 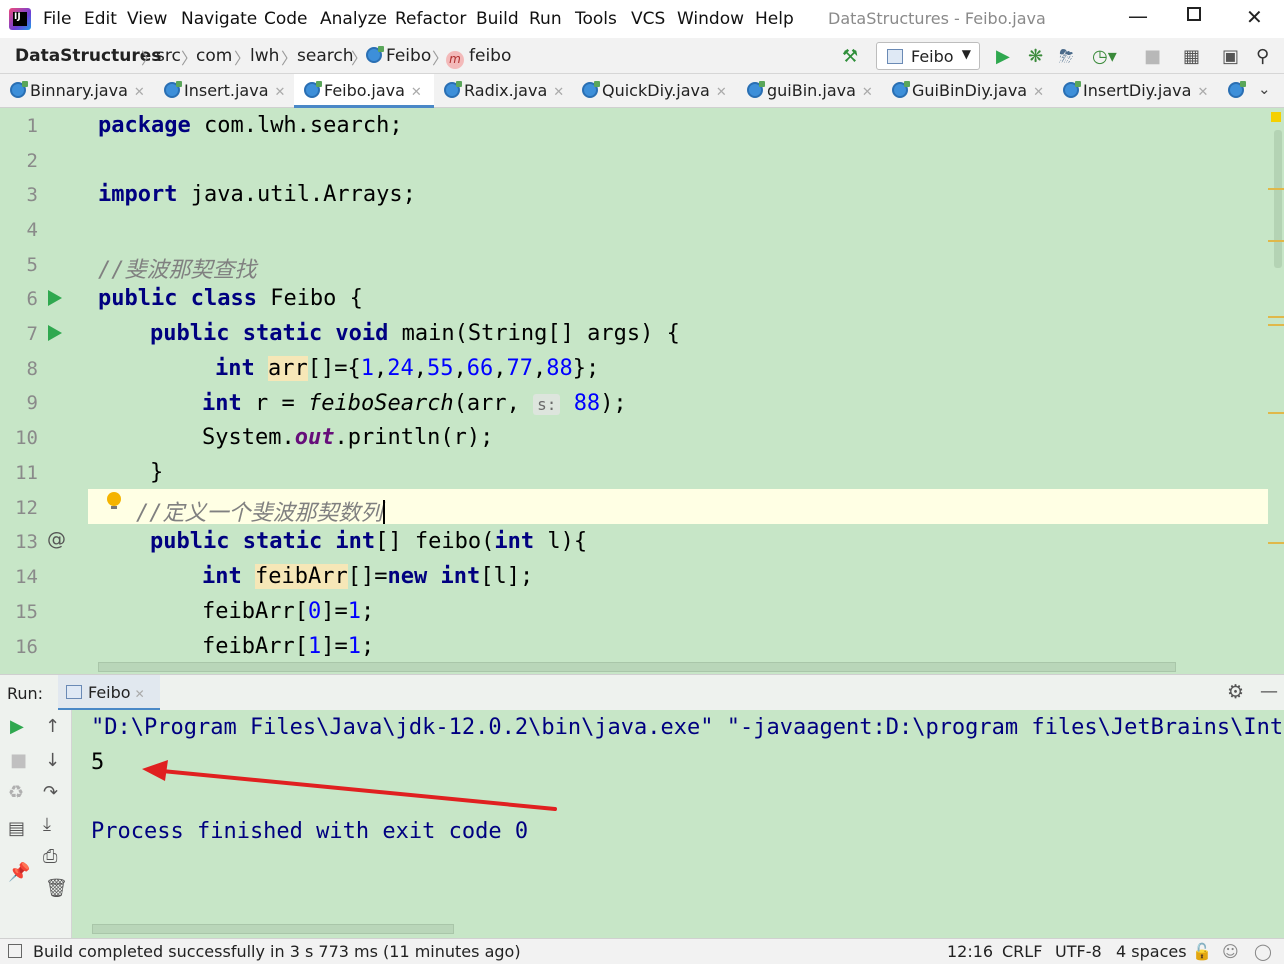 I want to click on breadcrumb-com: com, so click(x=214, y=56).